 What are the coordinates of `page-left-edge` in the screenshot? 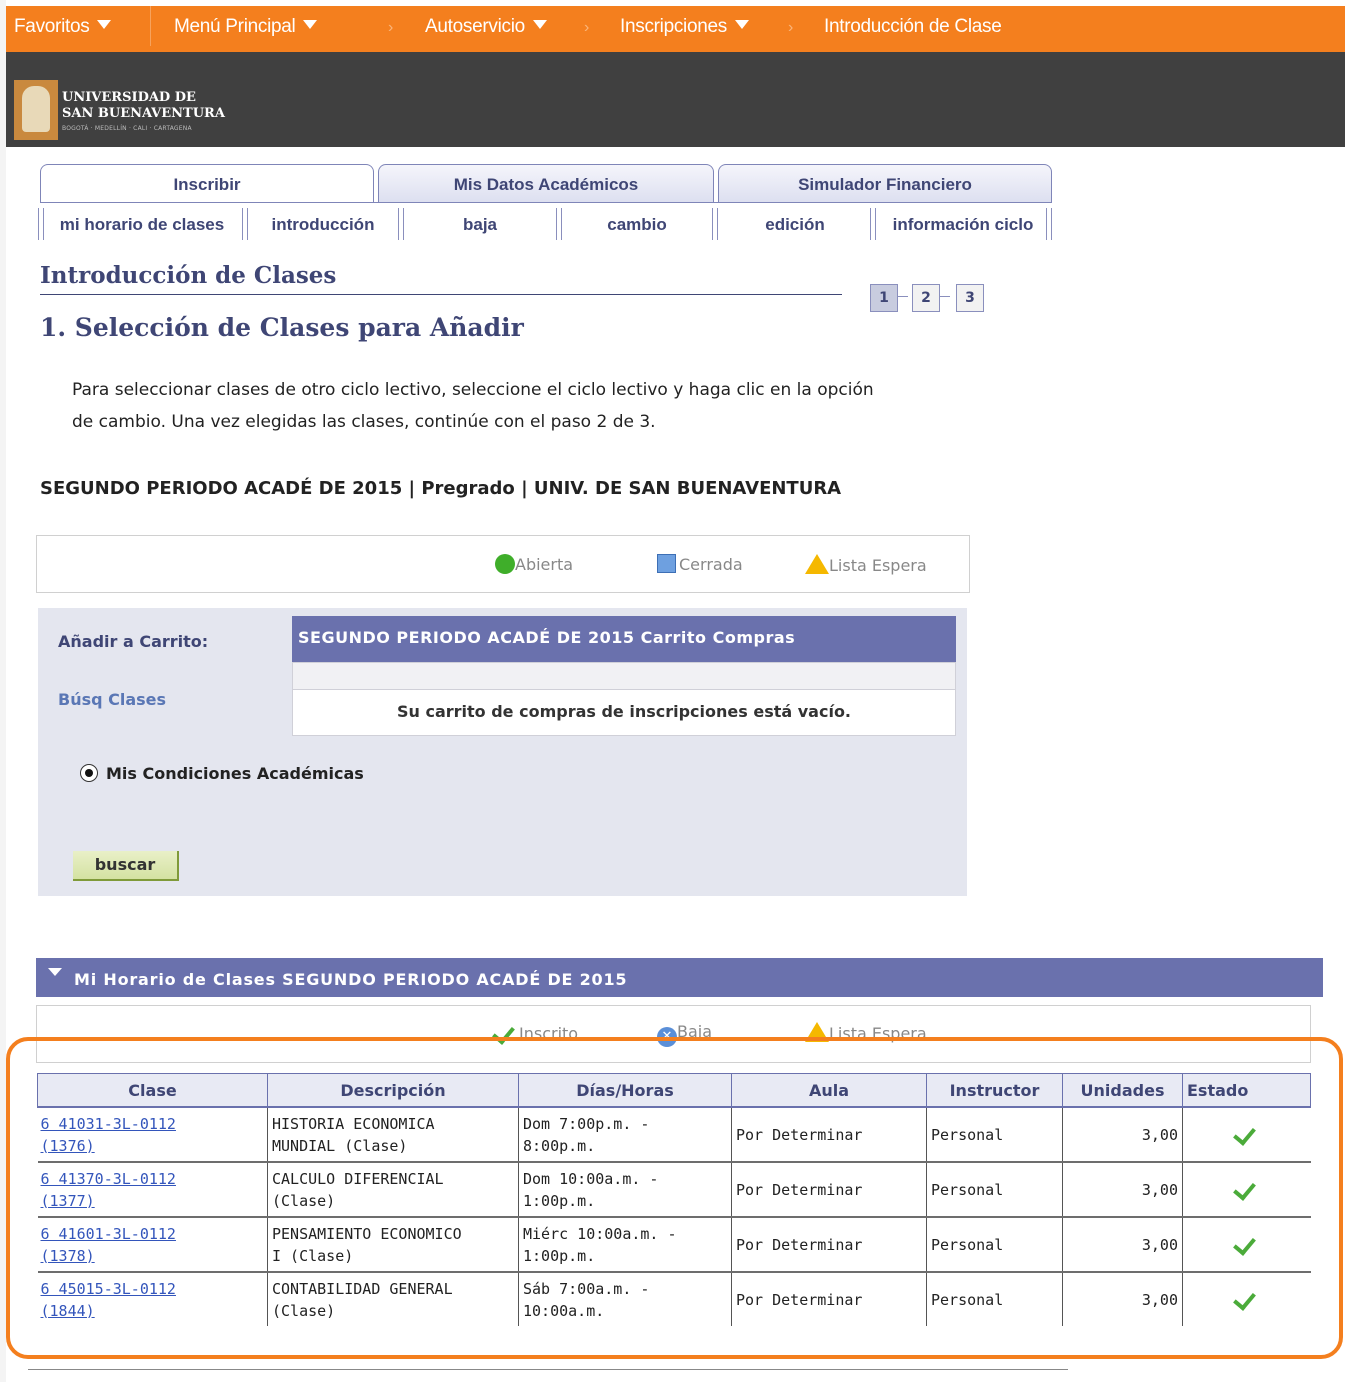 It's located at (3, 691).